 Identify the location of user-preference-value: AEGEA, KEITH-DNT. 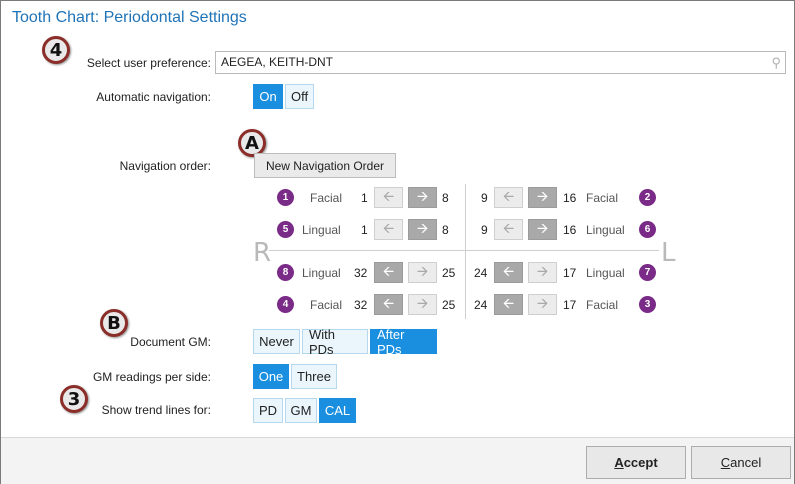
(277, 62).